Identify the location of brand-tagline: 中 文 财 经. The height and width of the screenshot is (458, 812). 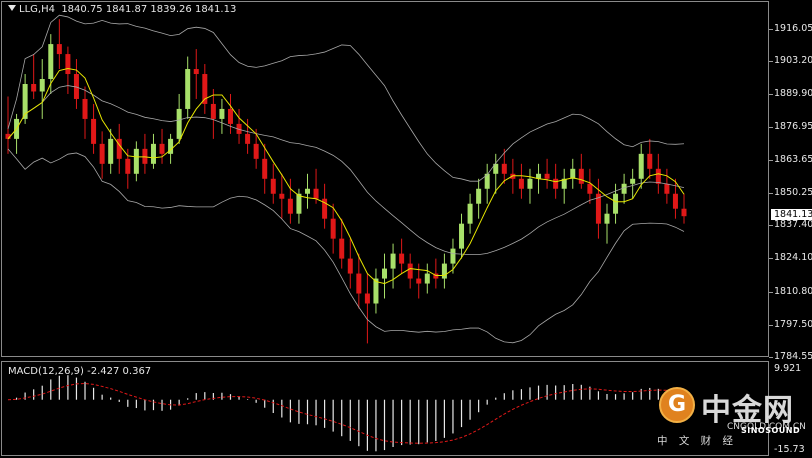
(697, 441).